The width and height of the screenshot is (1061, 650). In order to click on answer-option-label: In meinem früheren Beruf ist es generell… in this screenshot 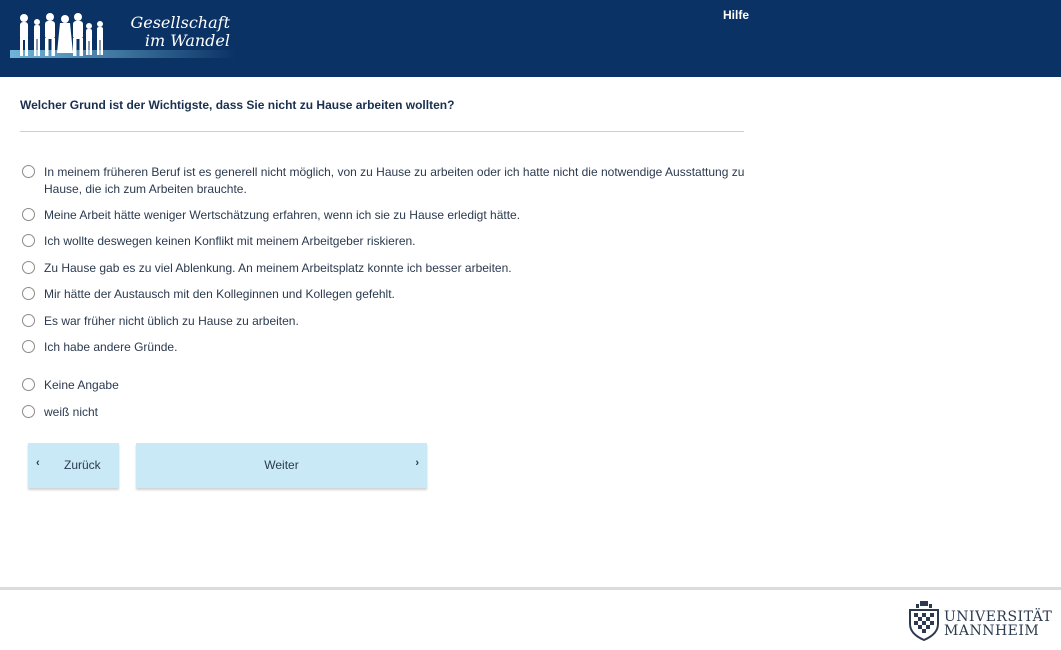, I will do `click(396, 181)`.